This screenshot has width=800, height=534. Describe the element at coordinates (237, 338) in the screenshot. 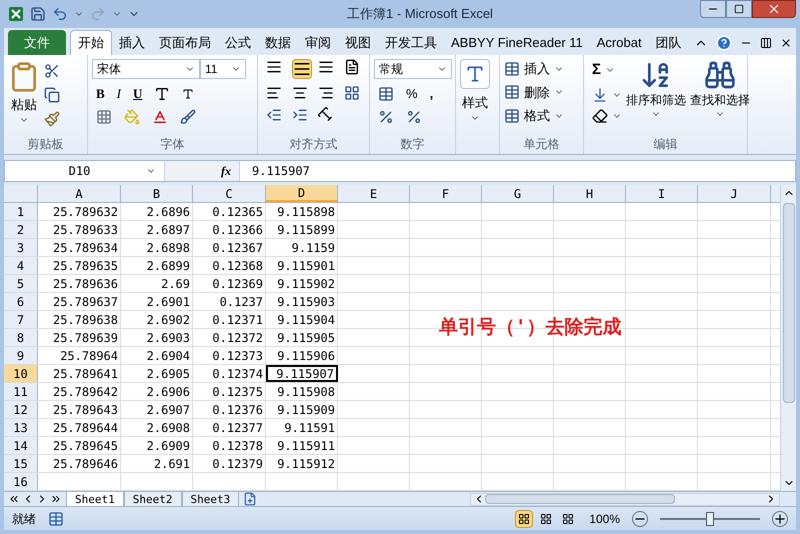

I see `table-cell-text: 0.12372` at that location.